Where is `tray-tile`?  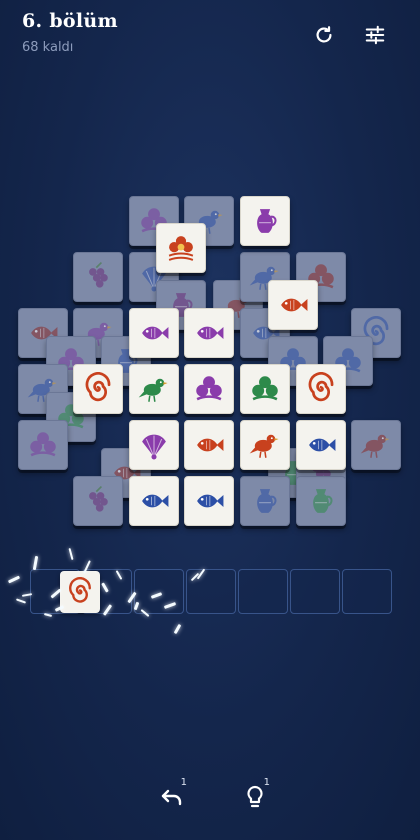
tray-tile is located at coordinates (80, 592).